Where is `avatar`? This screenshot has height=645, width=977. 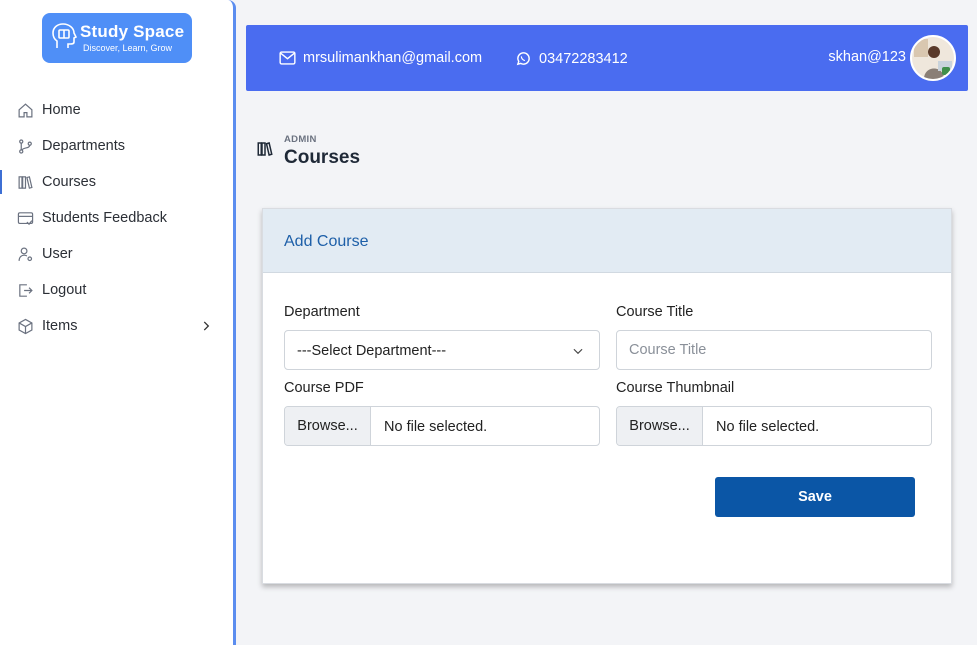 avatar is located at coordinates (933, 58).